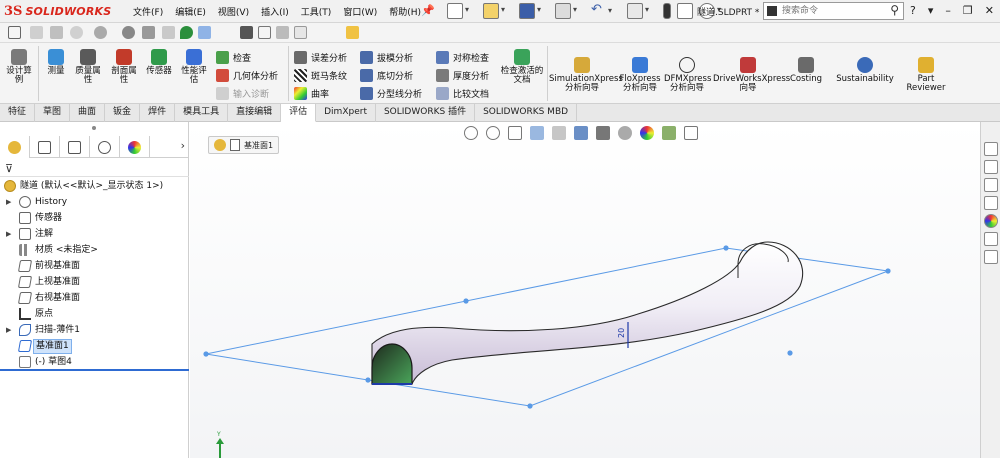  What do you see at coordinates (75, 147) in the screenshot?
I see `tab-configuration-manager` at bounding box center [75, 147].